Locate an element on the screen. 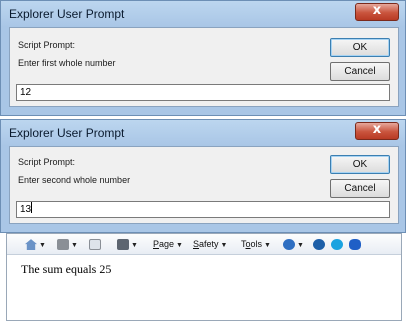 The image size is (410, 324). skype-button is located at coordinates (337, 244).